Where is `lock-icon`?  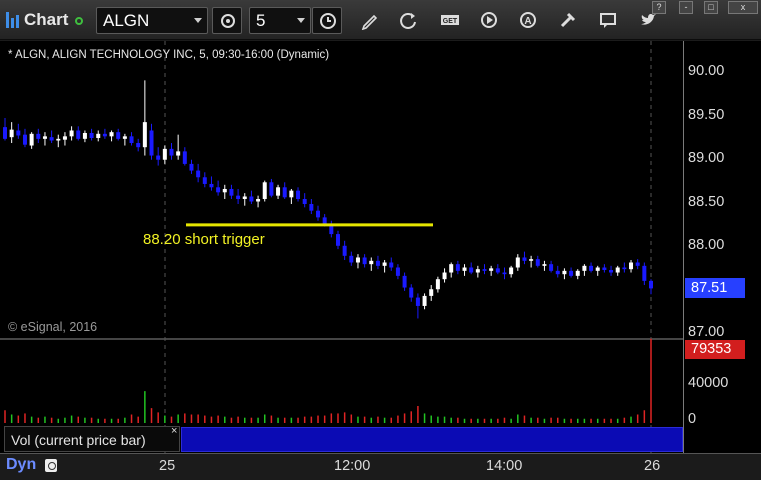
lock-icon is located at coordinates (51, 465).